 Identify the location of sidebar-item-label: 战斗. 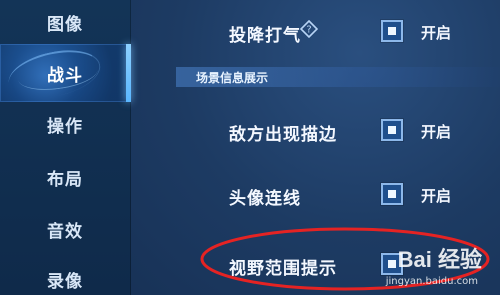
(65, 75).